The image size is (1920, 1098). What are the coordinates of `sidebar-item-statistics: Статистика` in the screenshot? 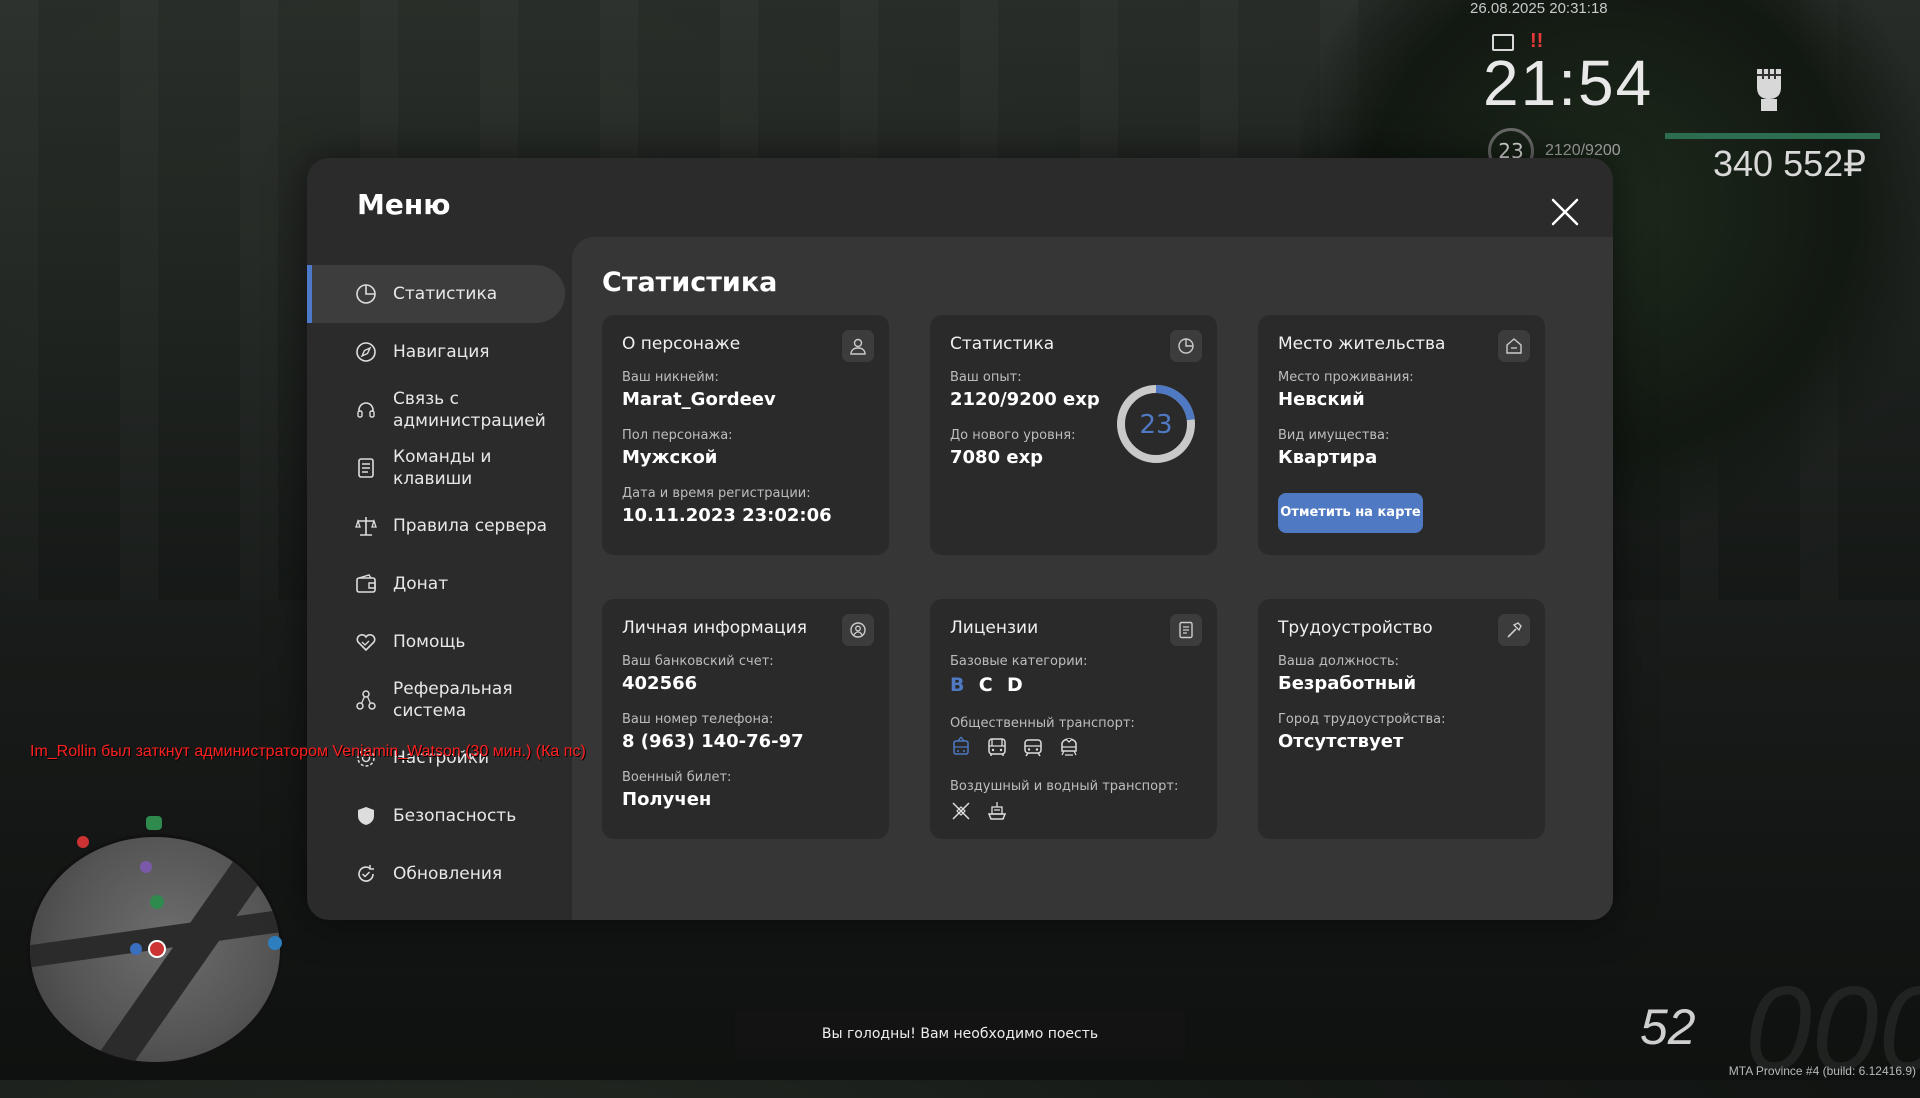 It's located at (436, 294).